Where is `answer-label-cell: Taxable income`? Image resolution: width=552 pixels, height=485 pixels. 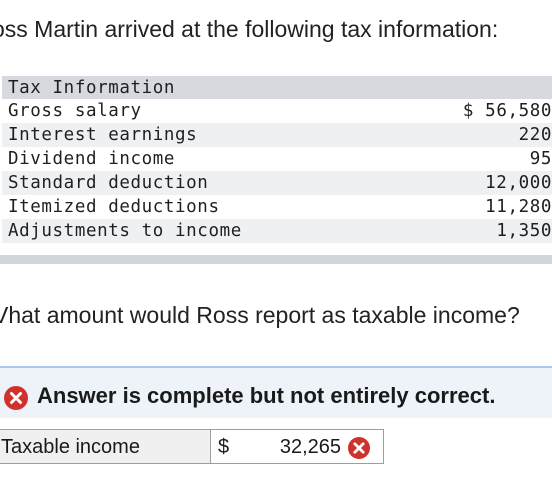
answer-label-cell: Taxable income is located at coordinates (105, 446).